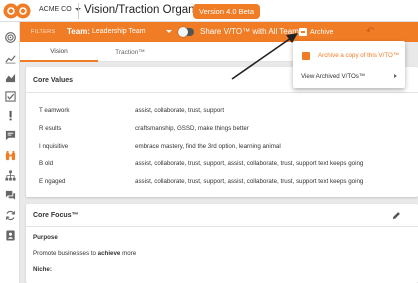 This screenshot has width=418, height=283. What do you see at coordinates (359, 55) in the screenshot?
I see `menu-item-label: Archive a copy of this V/TO™` at bounding box center [359, 55].